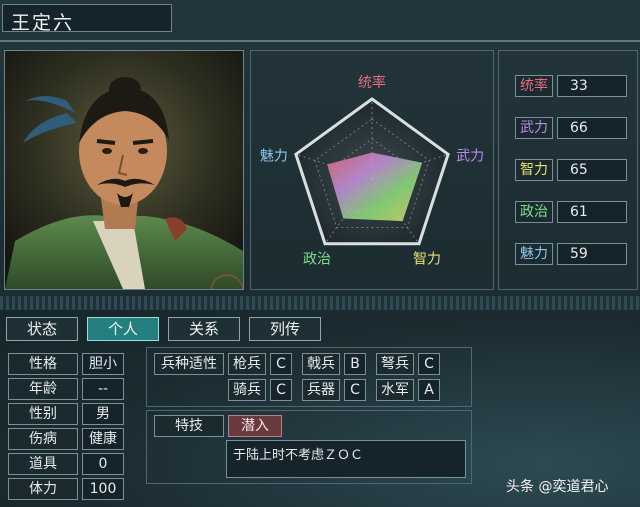 The image size is (640, 507). Describe the element at coordinates (557, 487) in the screenshot. I see `watermark-text: 头条 @奕道君心` at that location.